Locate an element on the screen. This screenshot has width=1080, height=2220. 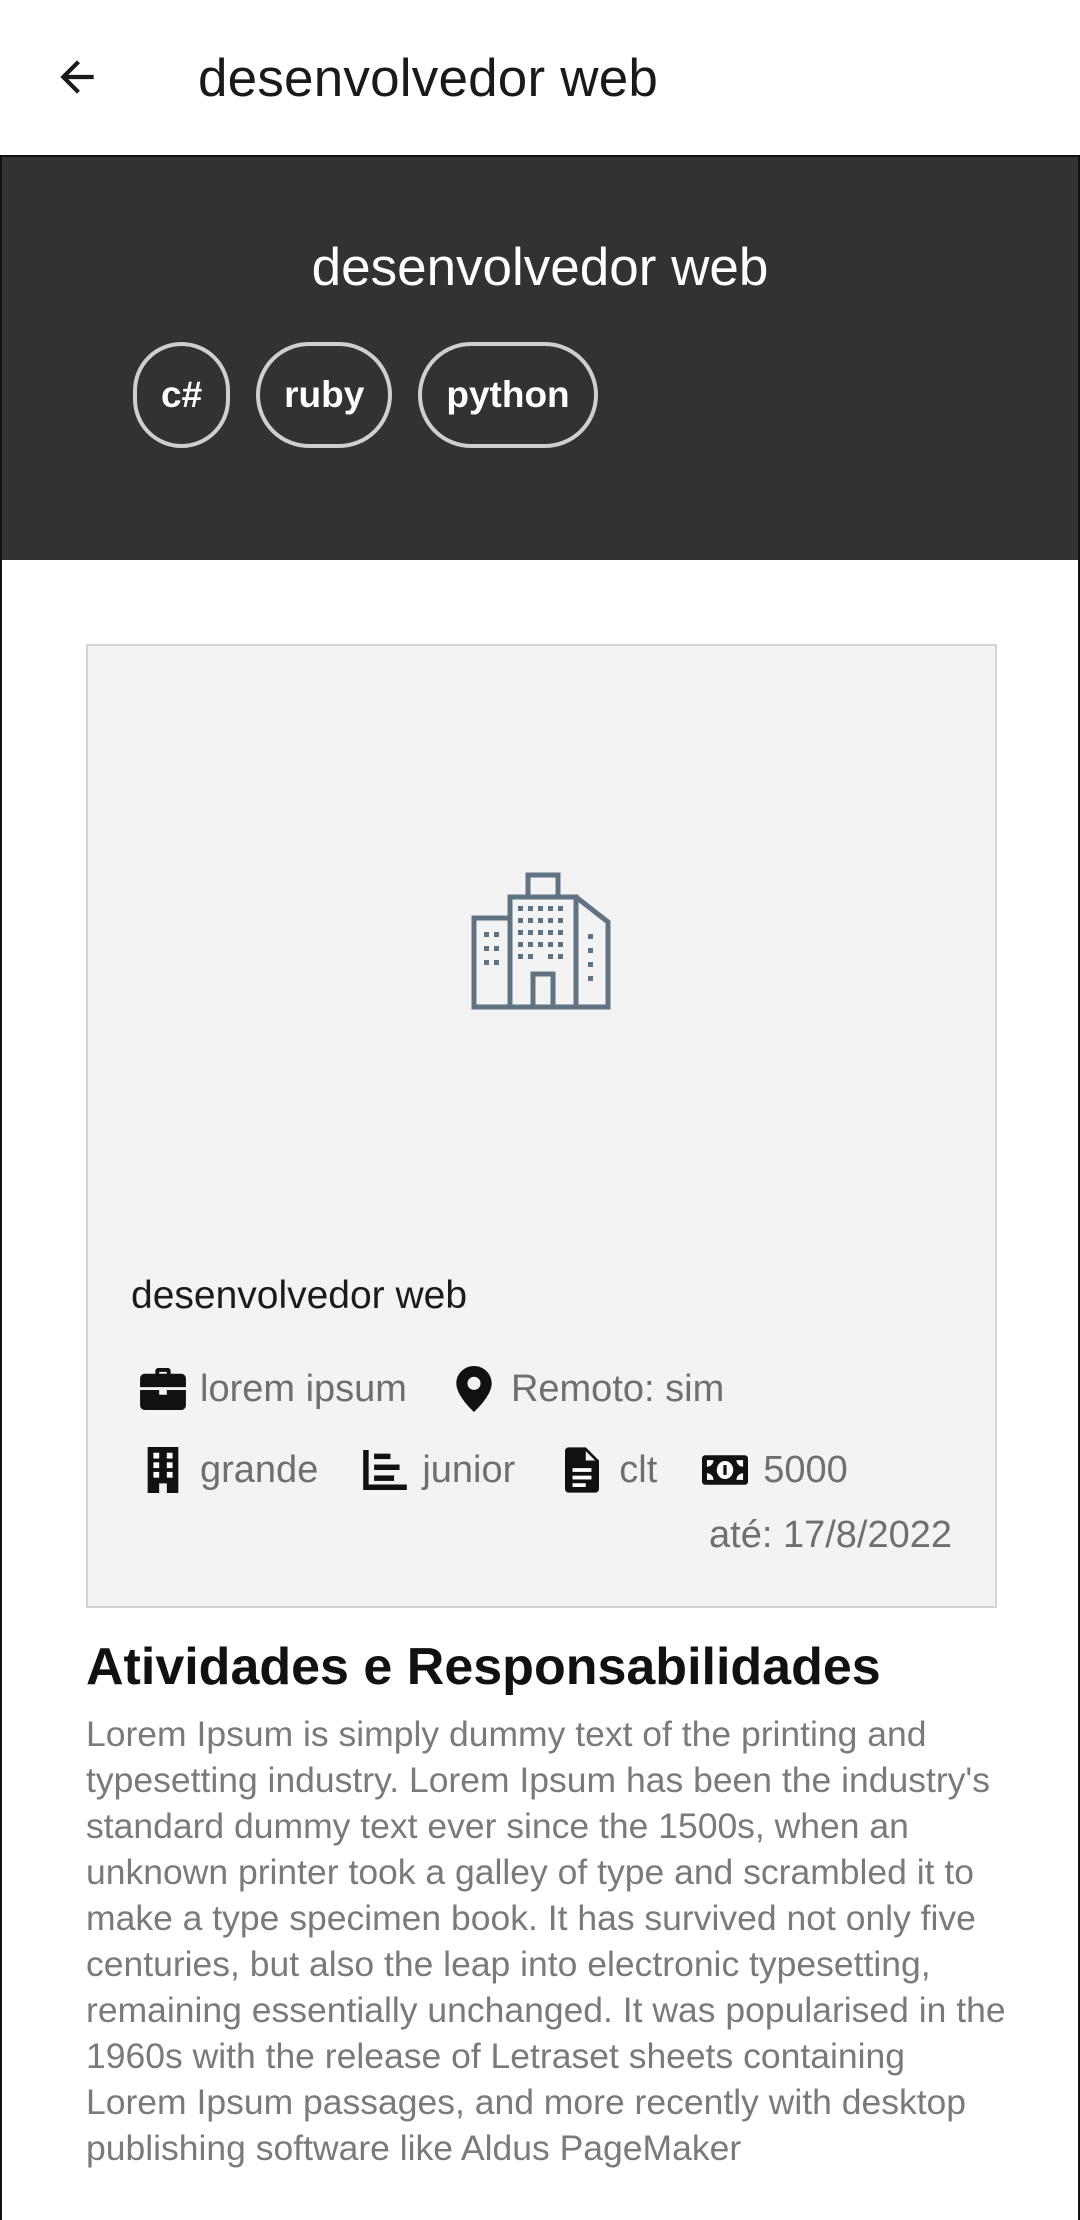
briefcase-icon is located at coordinates (163, 1389).